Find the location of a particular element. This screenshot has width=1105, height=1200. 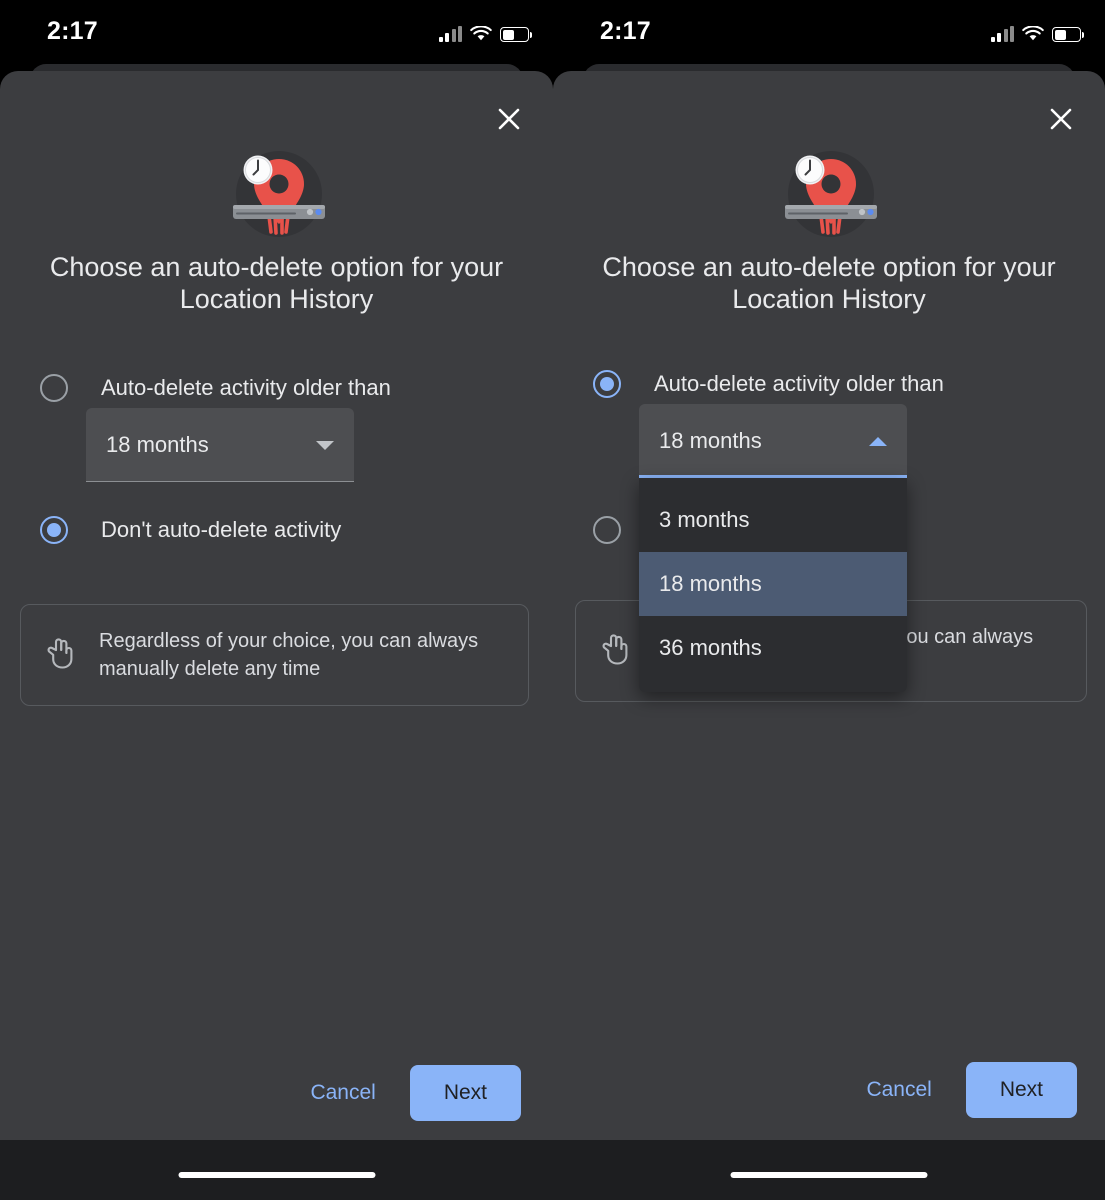

option-label: Don't auto-delete activity is located at coordinates (221, 529).